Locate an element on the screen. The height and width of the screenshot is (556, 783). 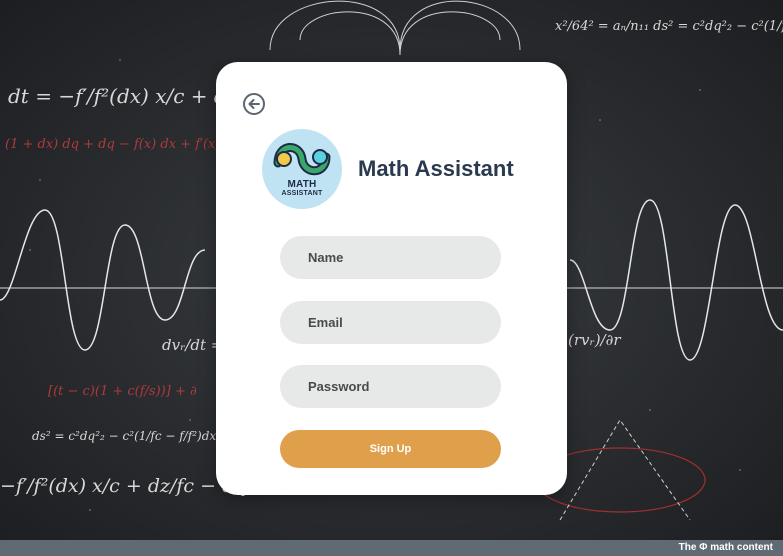
footer-bar: The Φ math content is located at coordinates (391, 548).